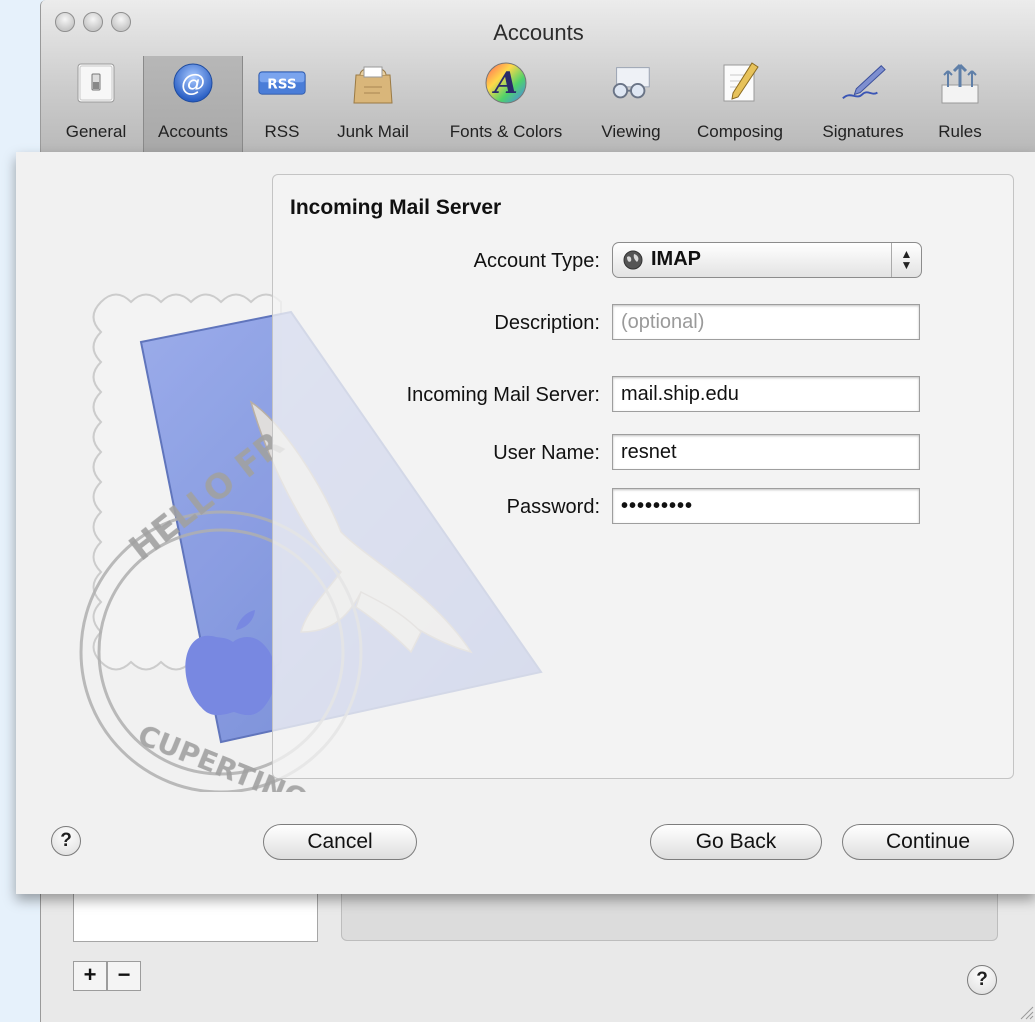  Describe the element at coordinates (124, 976) in the screenshot. I see `remove-account-button: −` at that location.